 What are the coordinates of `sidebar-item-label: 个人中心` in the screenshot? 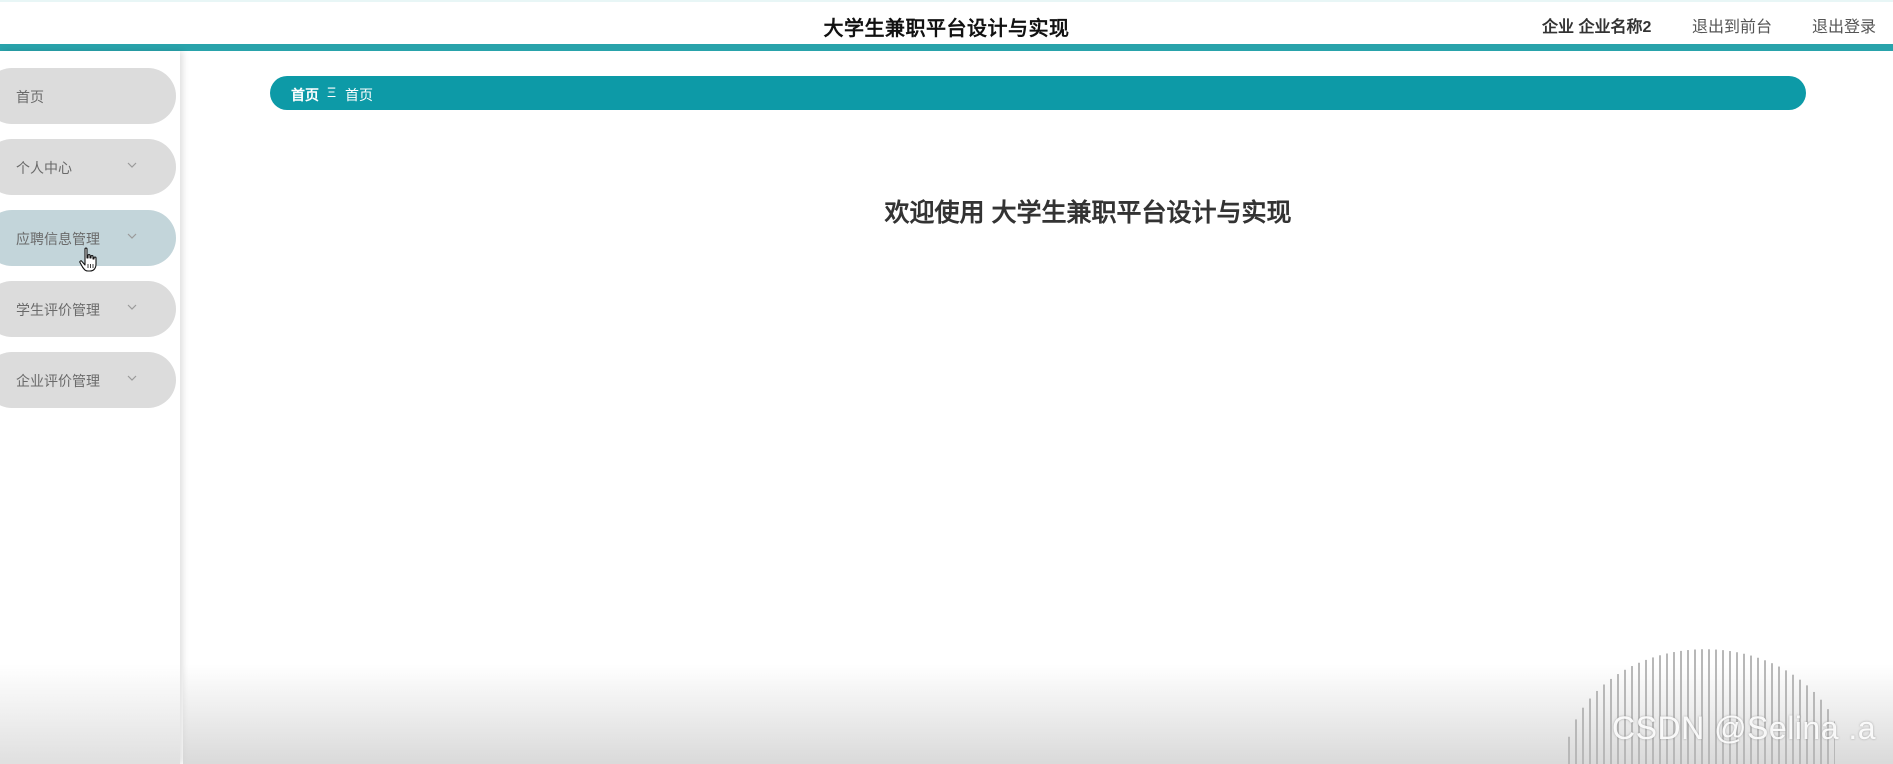 It's located at (44, 168).